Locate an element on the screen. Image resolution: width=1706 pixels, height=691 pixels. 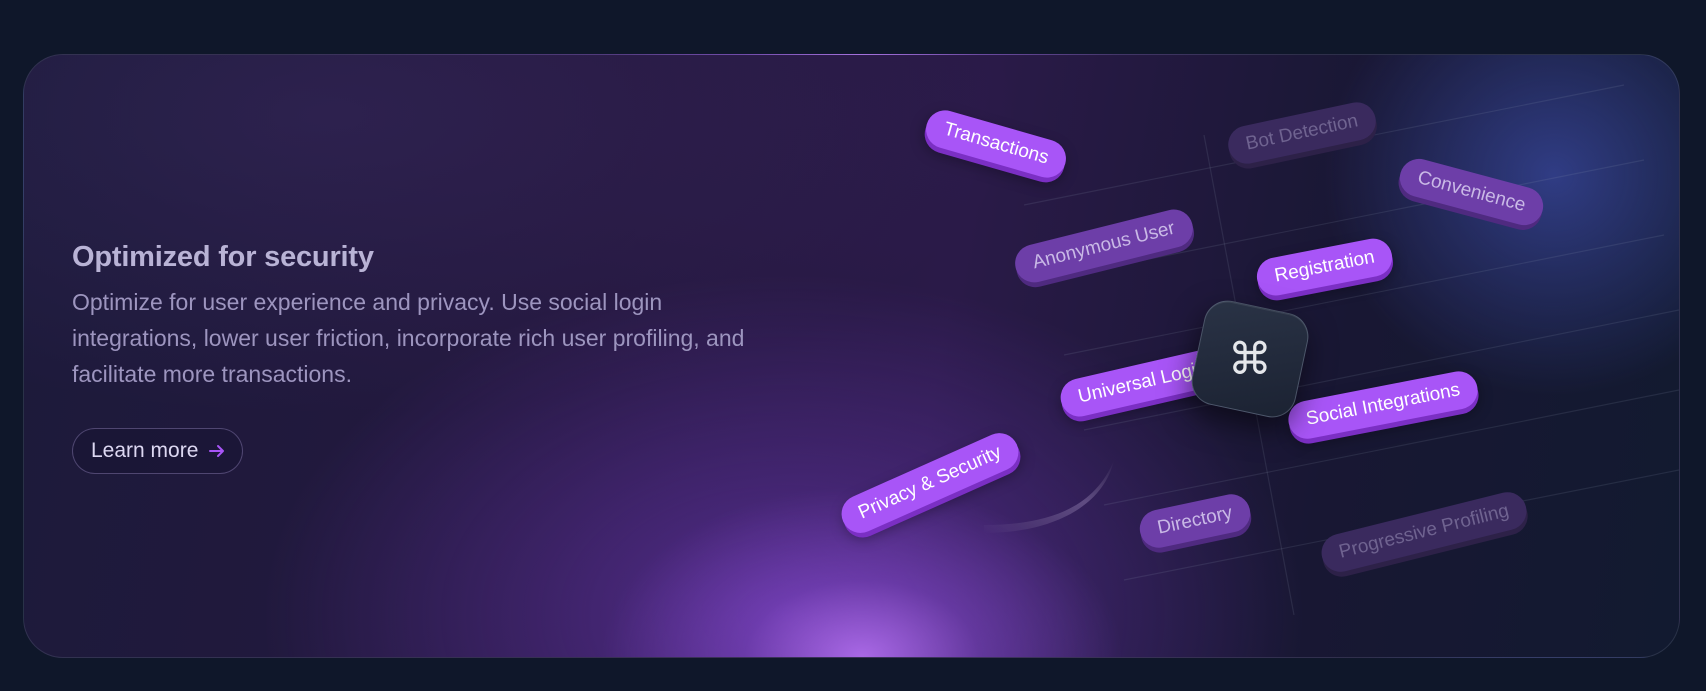
command-key-icon: ⌘ is located at coordinates (1250, 359).